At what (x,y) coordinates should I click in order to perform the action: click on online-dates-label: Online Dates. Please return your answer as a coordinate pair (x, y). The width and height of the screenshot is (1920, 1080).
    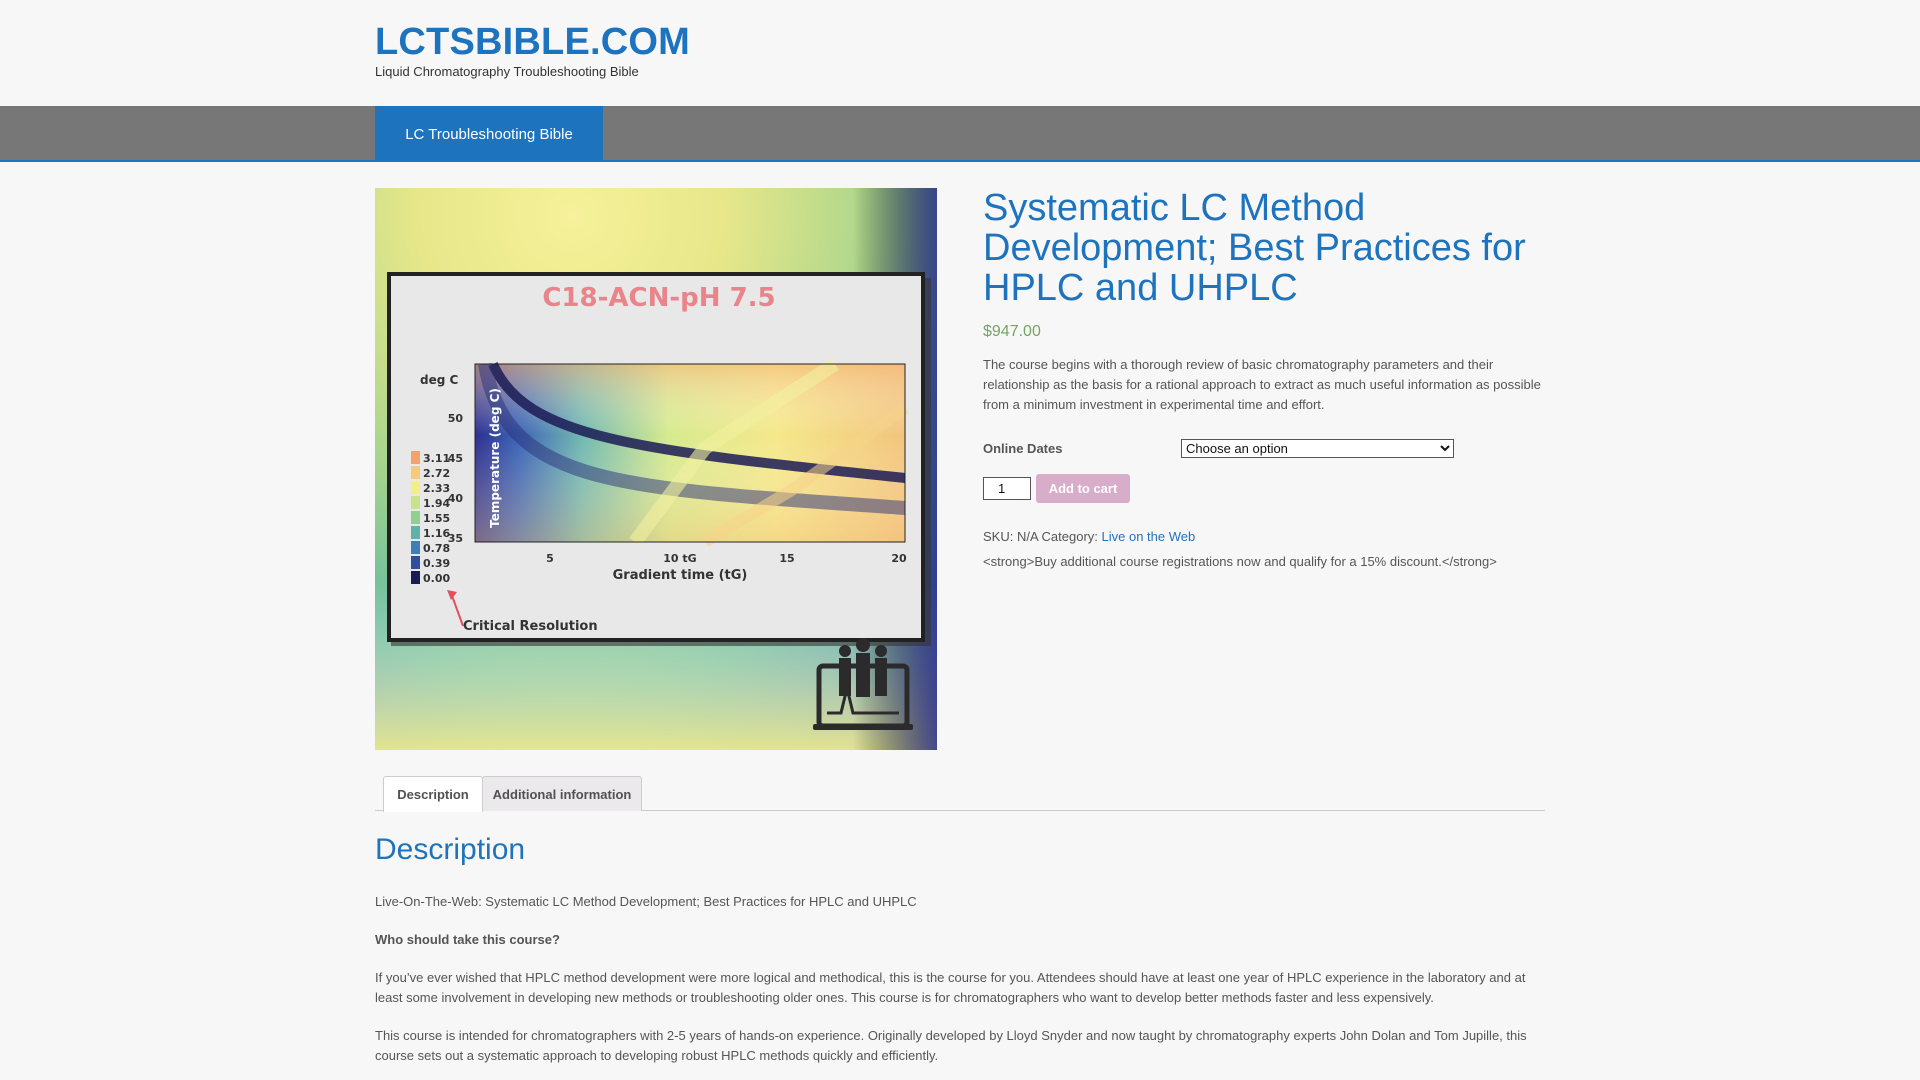
    Looking at the image, I should click on (1023, 448).